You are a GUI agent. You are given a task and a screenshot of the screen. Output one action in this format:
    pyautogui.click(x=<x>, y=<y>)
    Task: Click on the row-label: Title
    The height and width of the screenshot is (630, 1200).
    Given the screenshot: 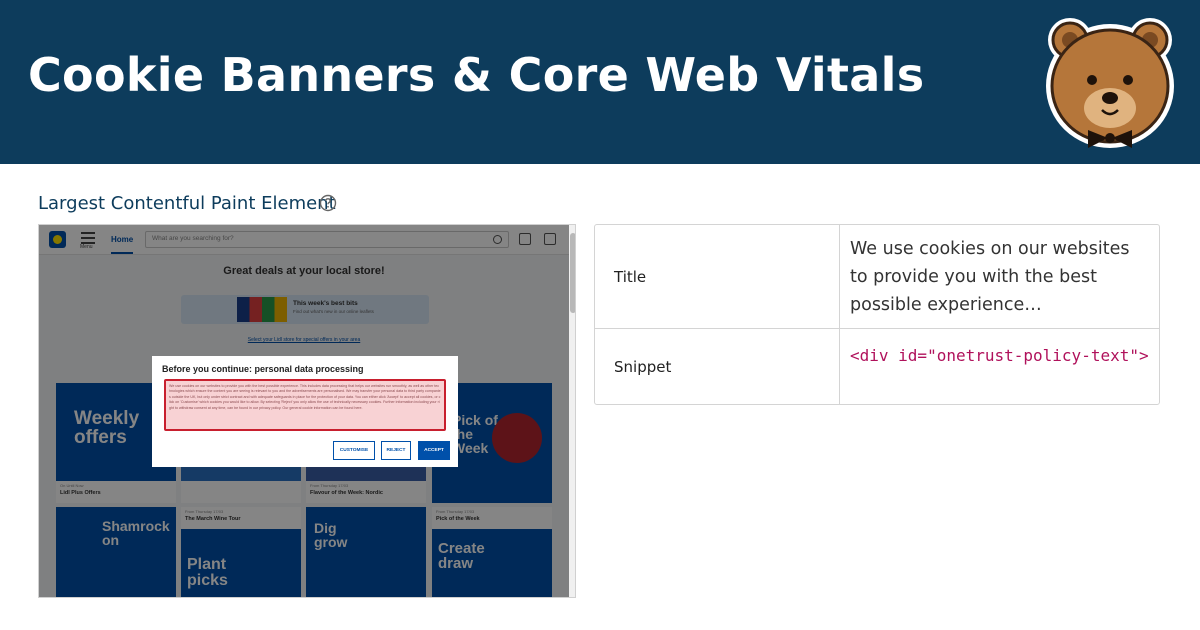 What is the action you would take?
    pyautogui.click(x=717, y=276)
    